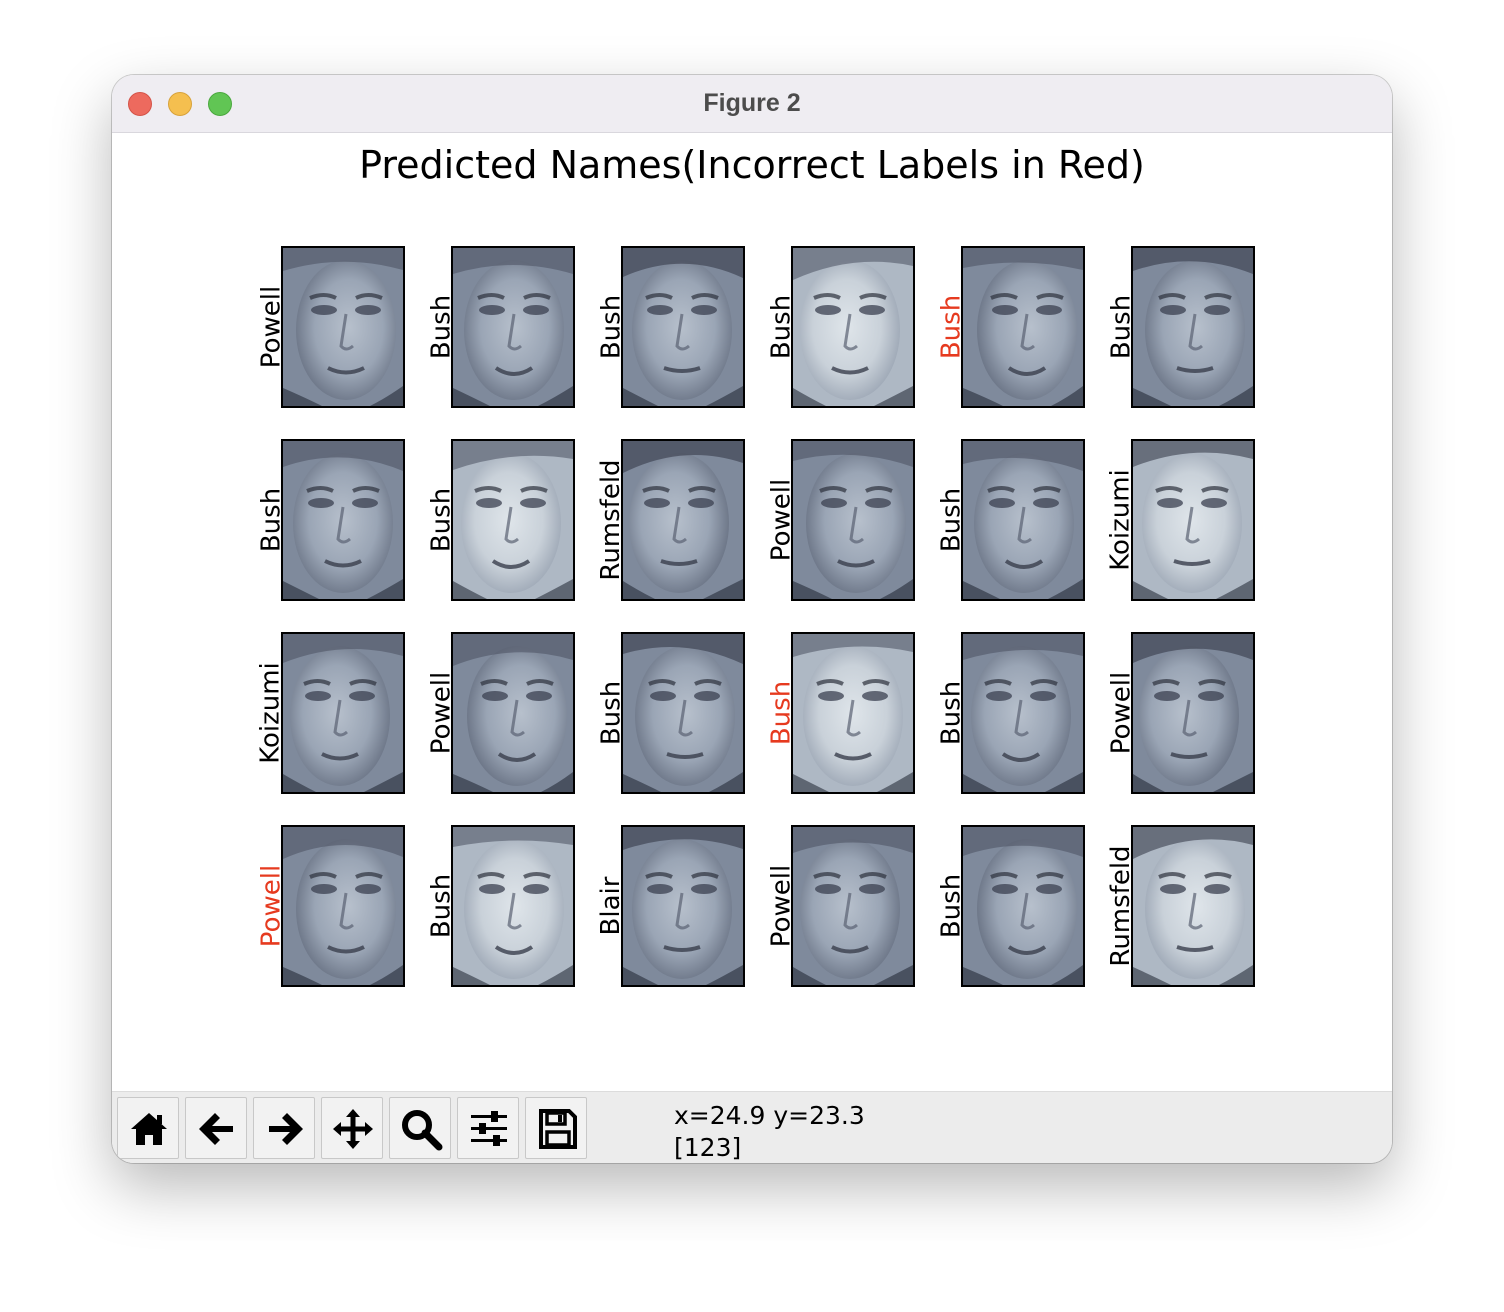 The height and width of the screenshot is (1312, 1504). What do you see at coordinates (769, 1131) in the screenshot?
I see `cursor-readout: x=24.9 y=23.3 [123]` at bounding box center [769, 1131].